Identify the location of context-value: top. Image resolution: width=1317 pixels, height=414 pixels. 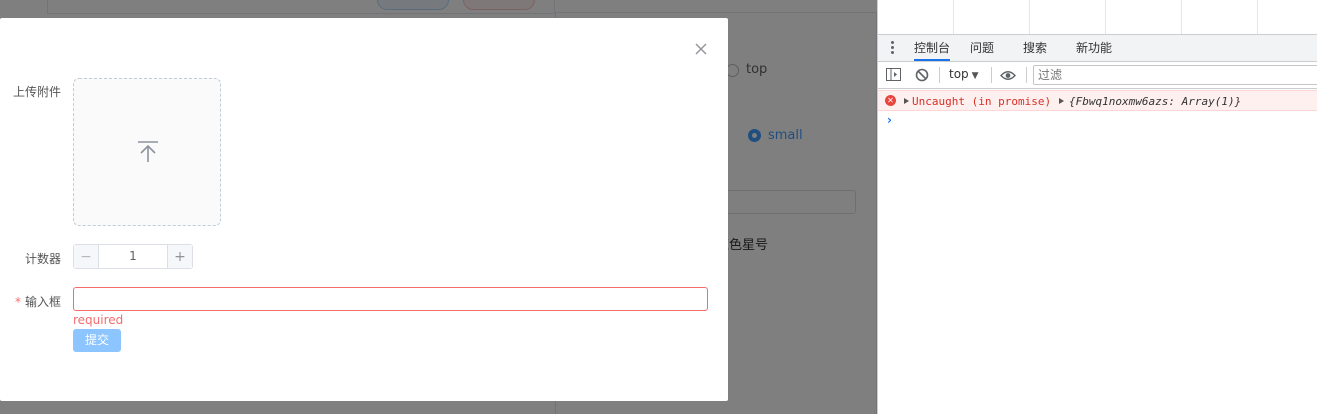
(959, 74).